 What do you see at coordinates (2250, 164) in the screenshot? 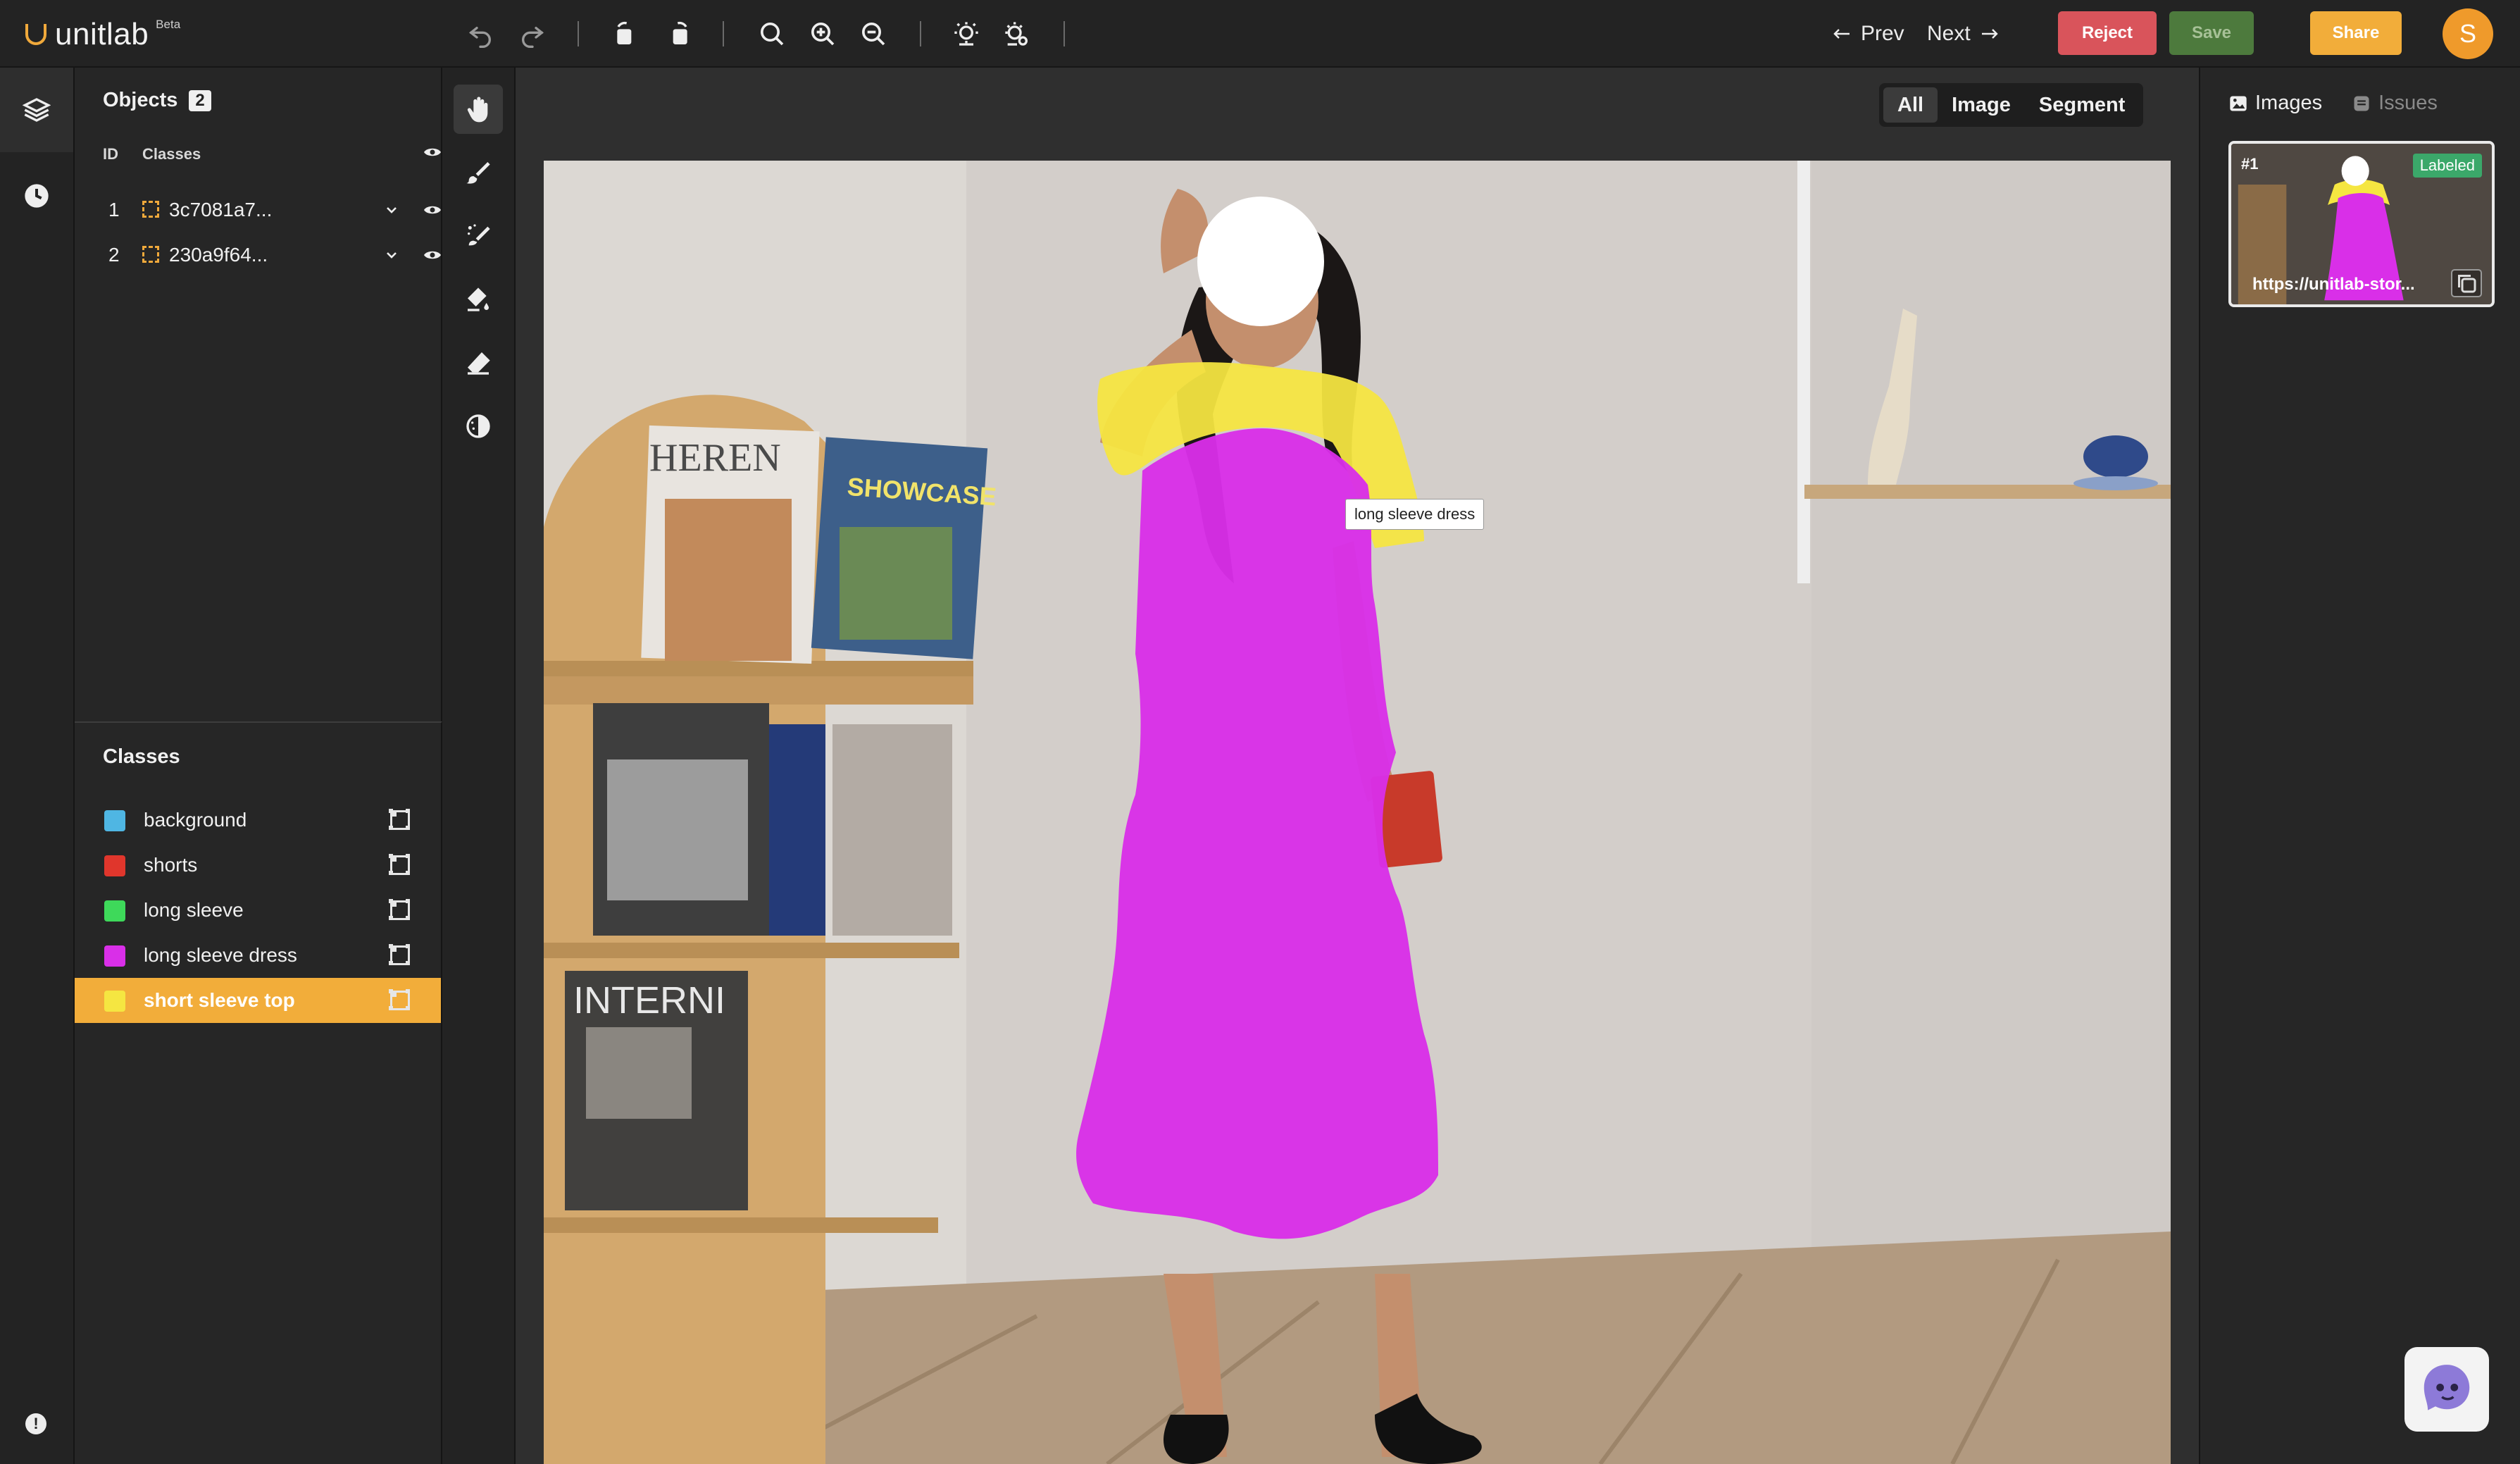
I see `thumbnail-number: #1` at bounding box center [2250, 164].